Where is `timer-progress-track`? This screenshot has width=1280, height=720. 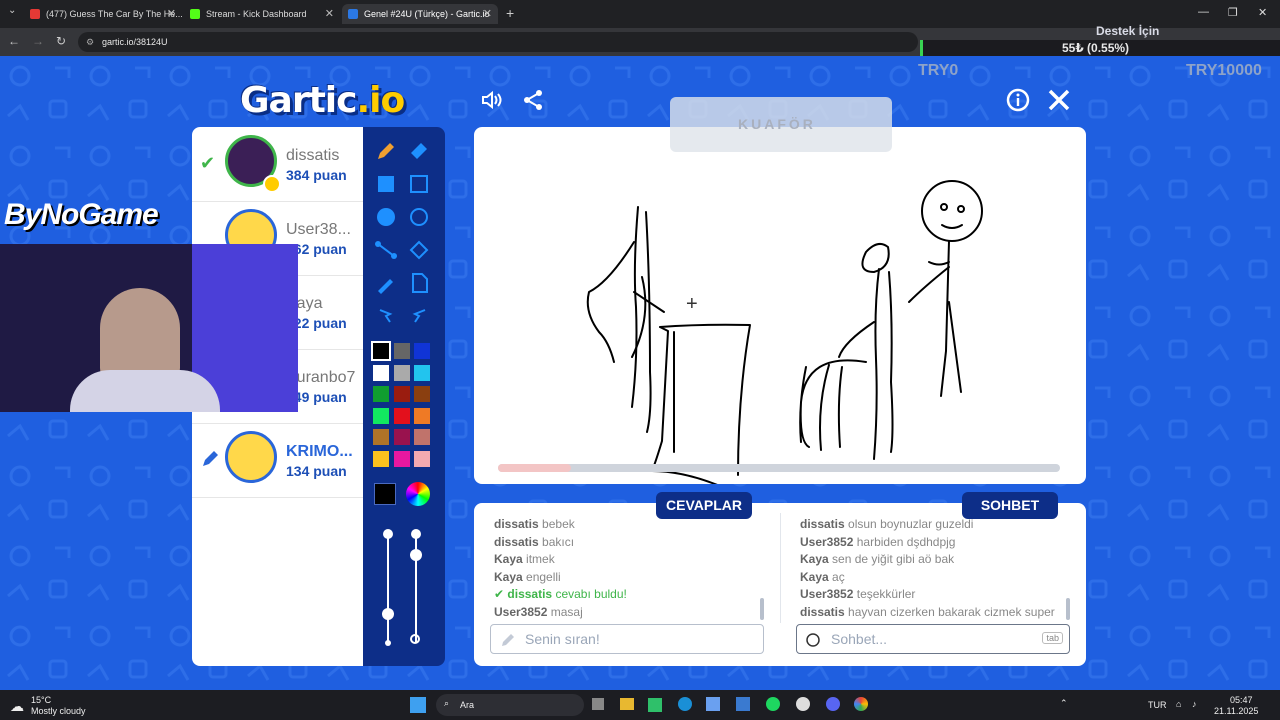
timer-progress-track is located at coordinates (779, 468).